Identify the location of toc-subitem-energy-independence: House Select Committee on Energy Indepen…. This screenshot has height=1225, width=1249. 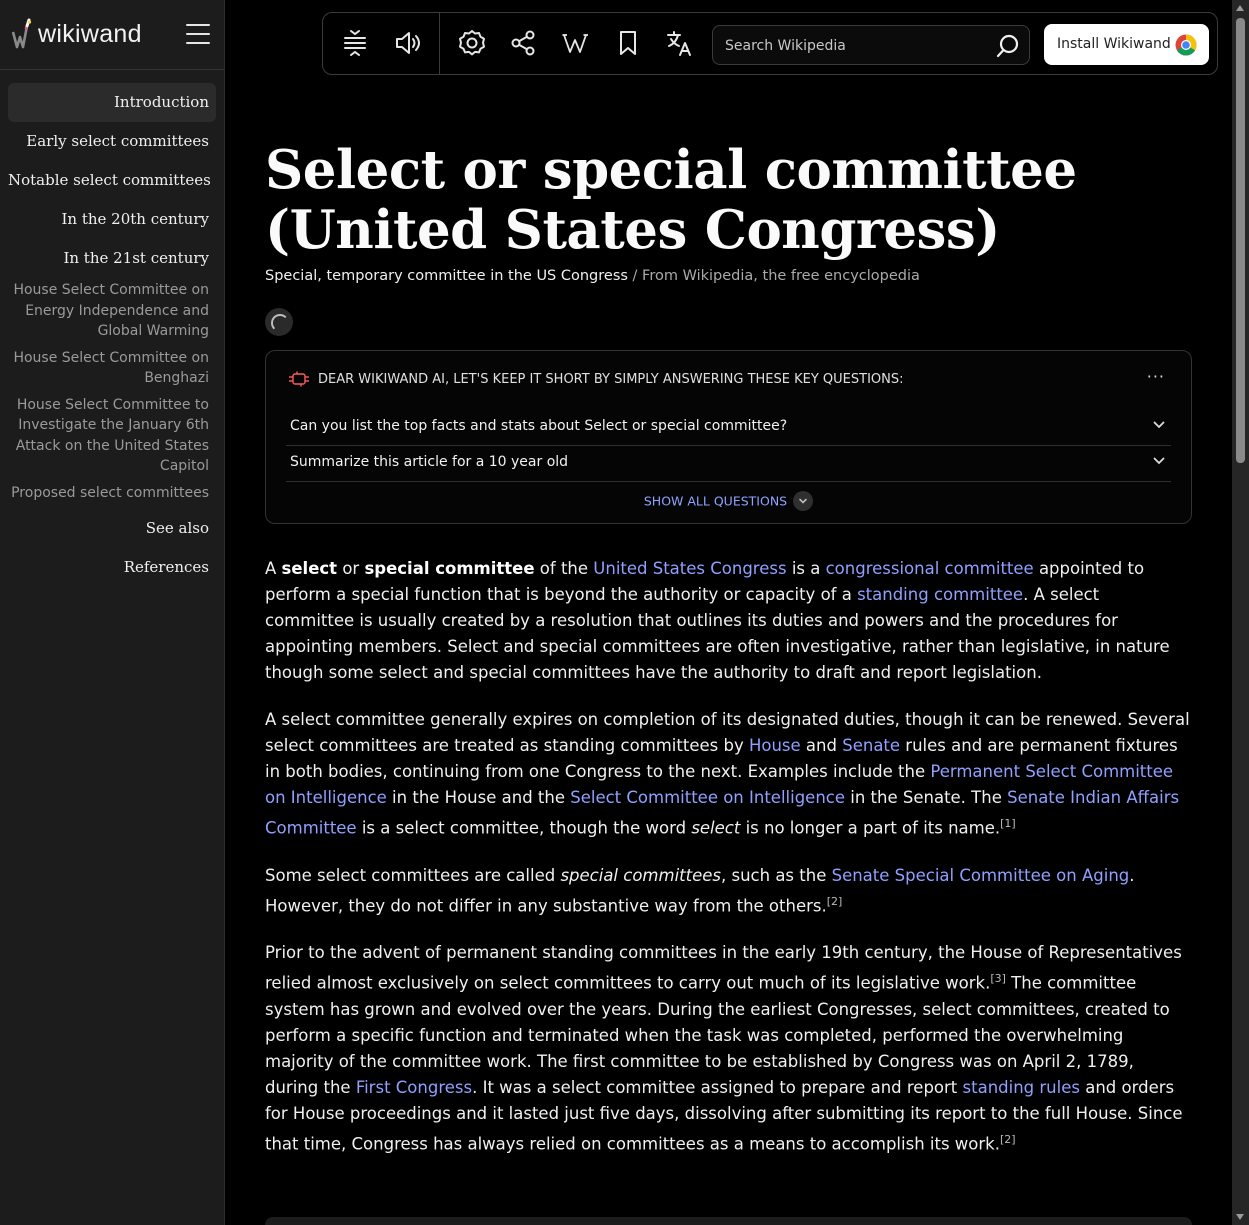
(112, 311).